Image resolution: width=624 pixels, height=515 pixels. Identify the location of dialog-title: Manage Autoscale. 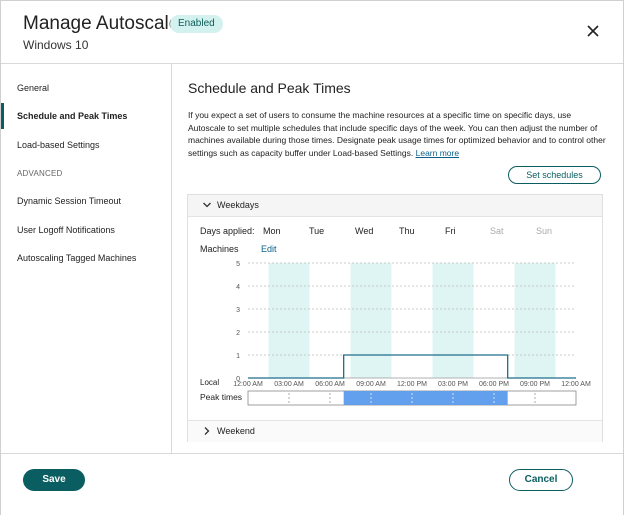
(101, 23).